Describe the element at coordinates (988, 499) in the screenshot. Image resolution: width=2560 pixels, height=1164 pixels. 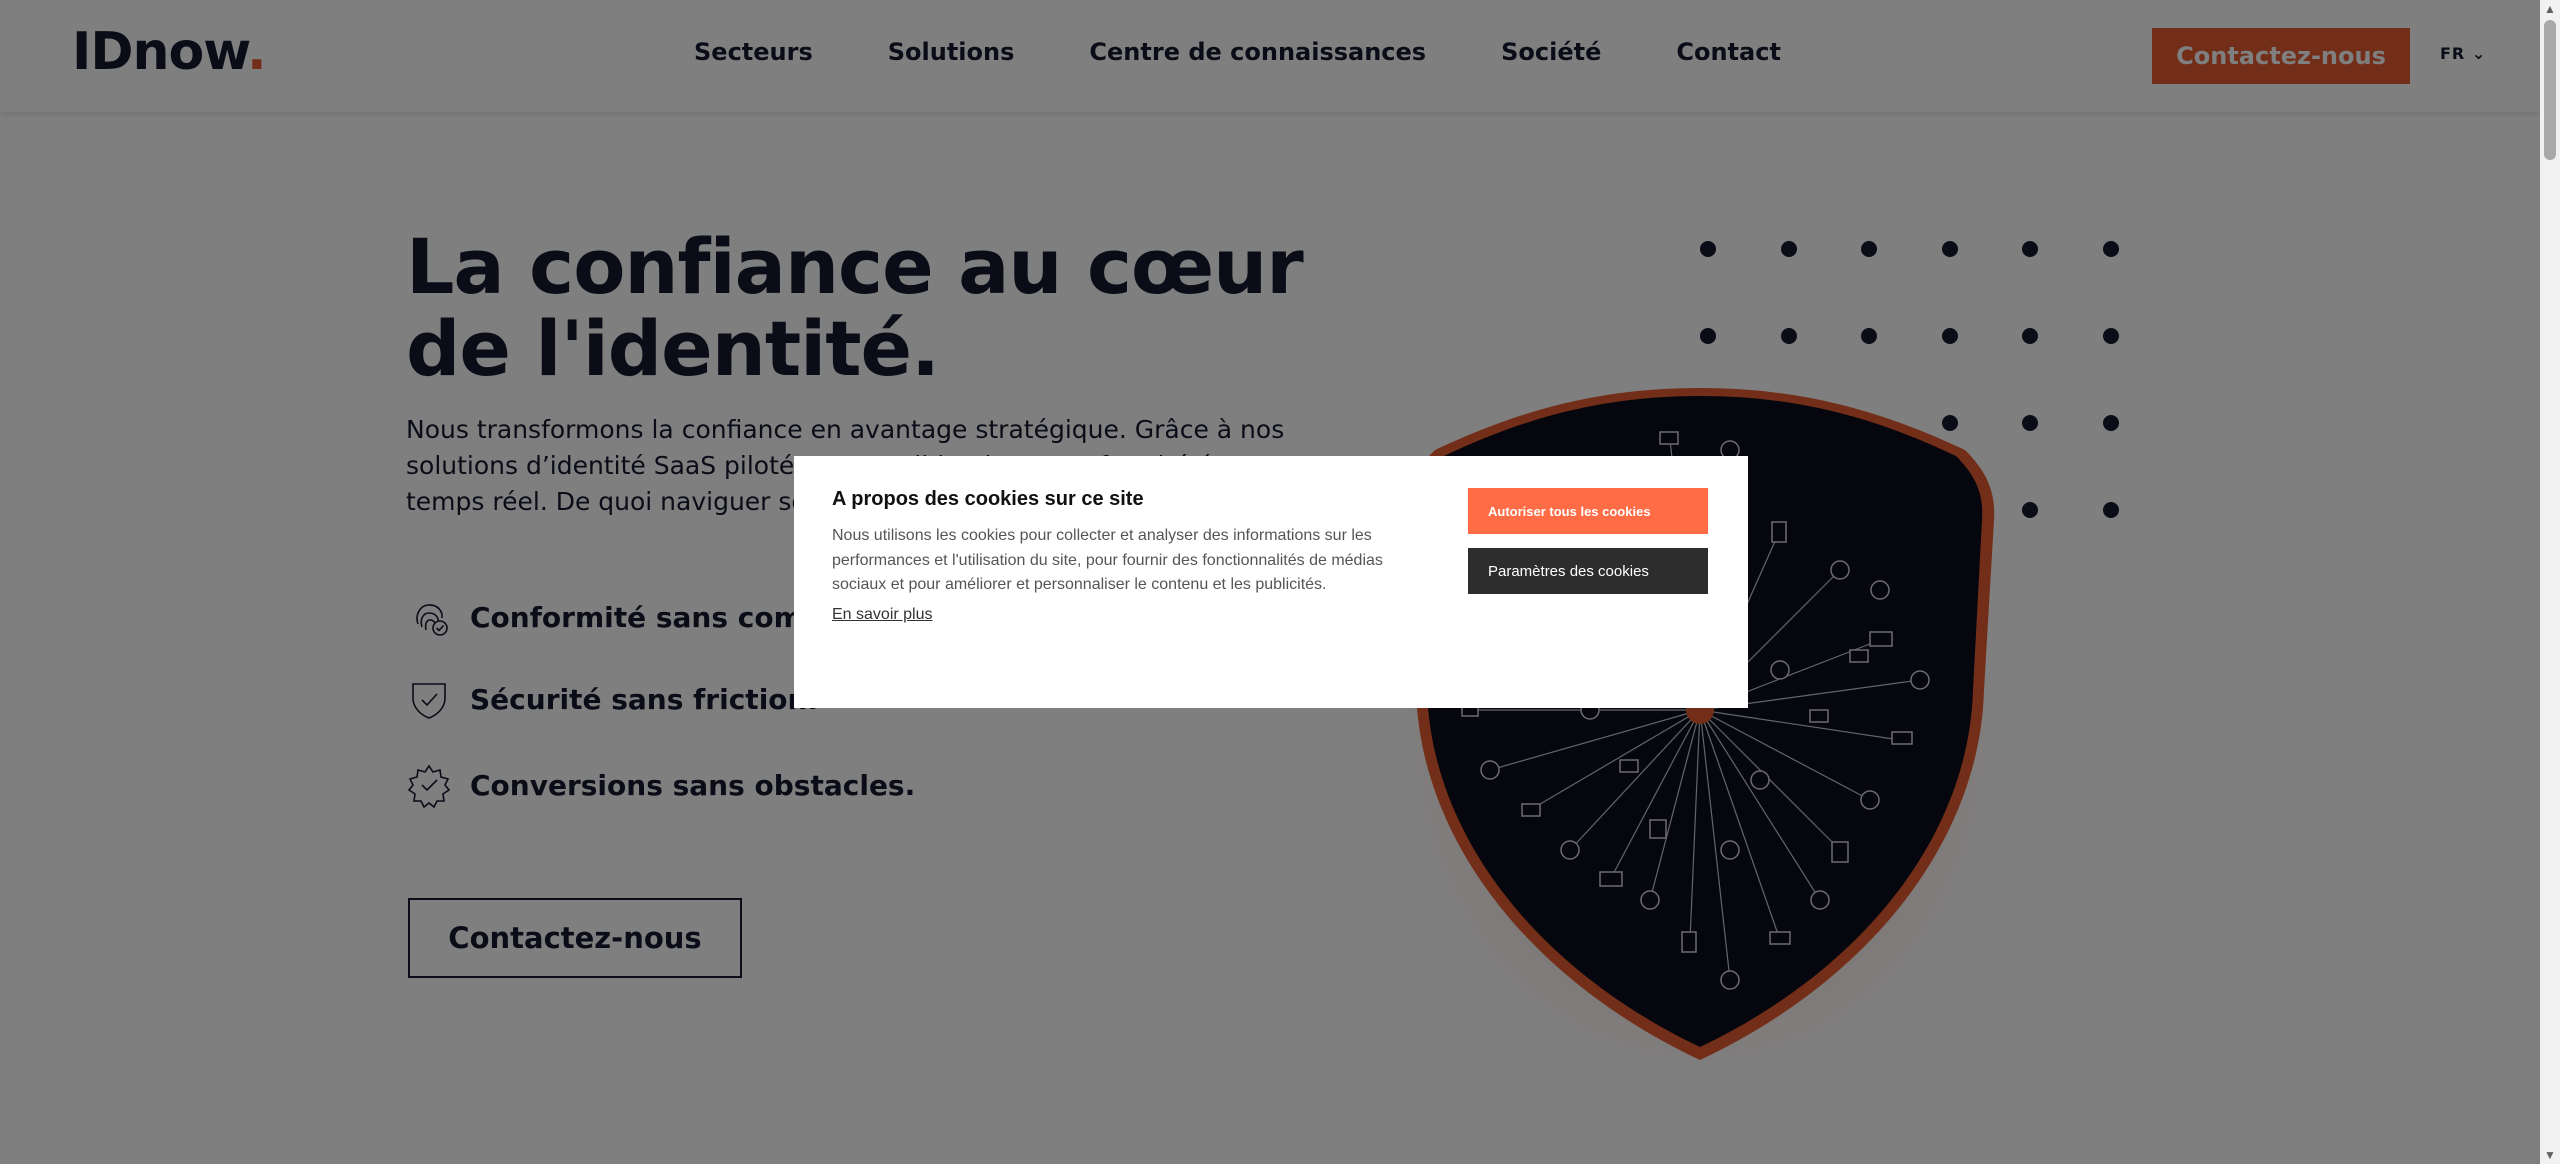
I see `cookie-dialog-title: A propos des cookies sur ce site` at that location.